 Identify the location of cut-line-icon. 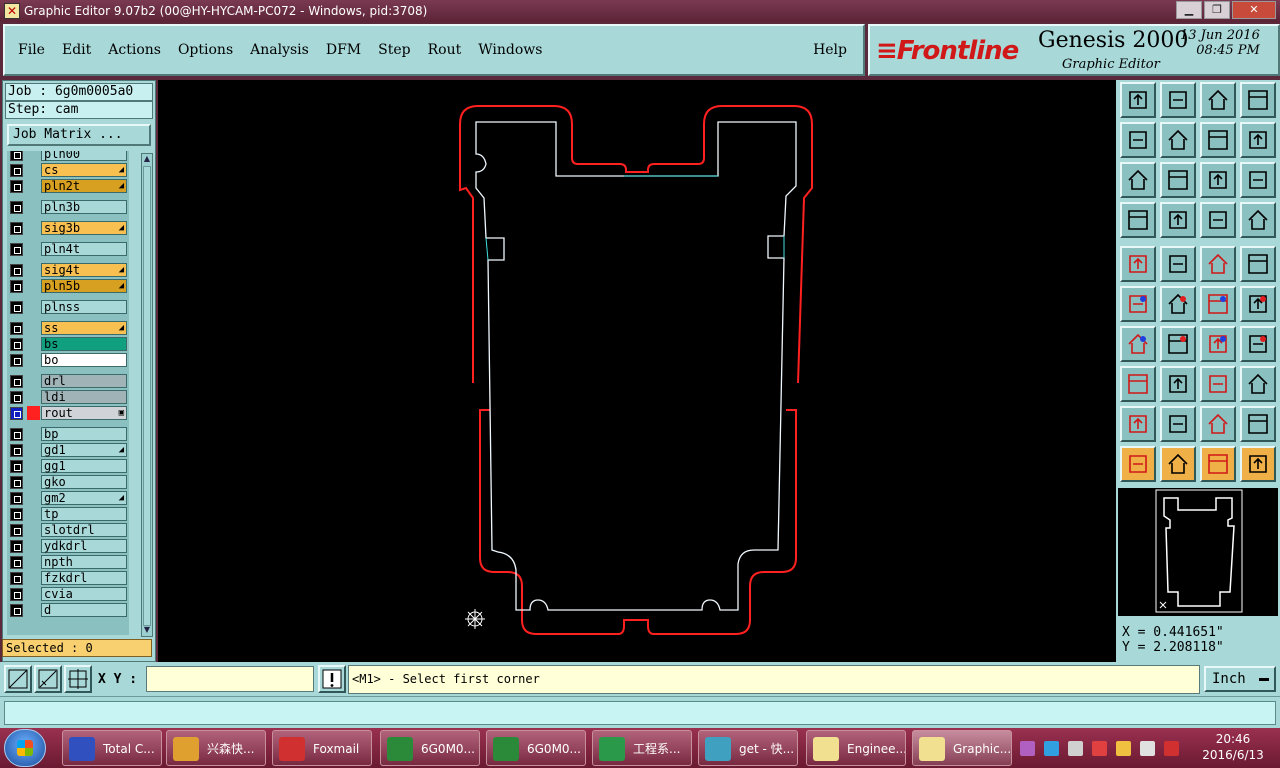
(1178, 384).